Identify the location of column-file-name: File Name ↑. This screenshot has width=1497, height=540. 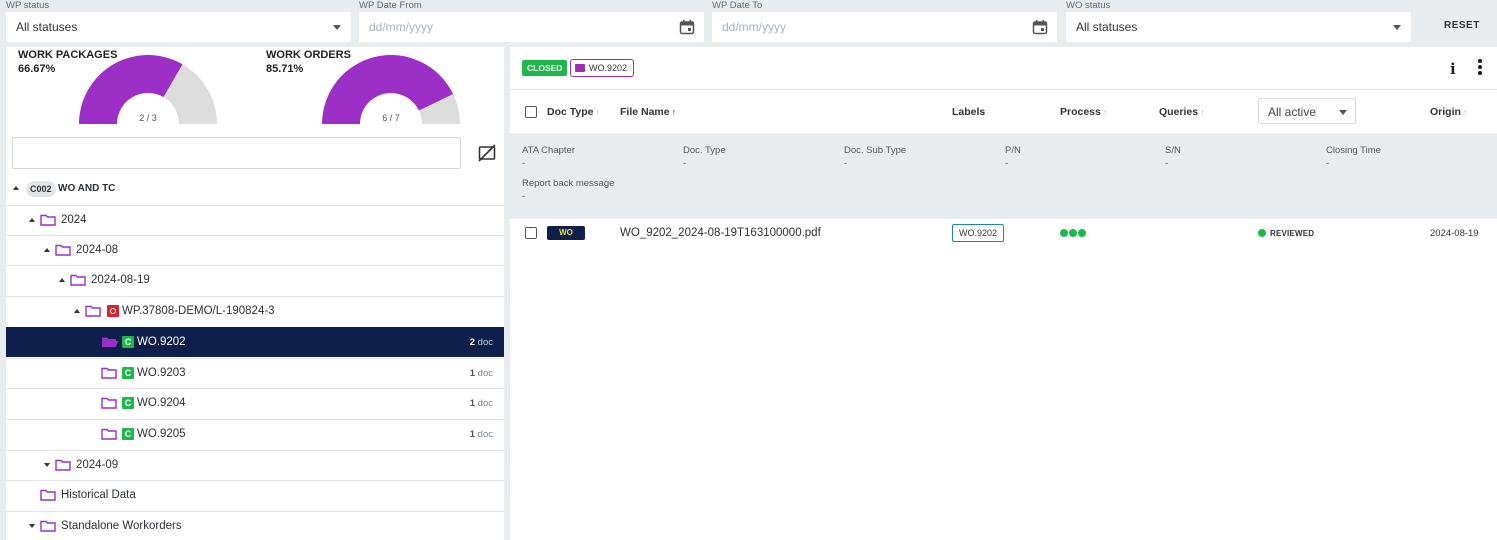
(648, 112).